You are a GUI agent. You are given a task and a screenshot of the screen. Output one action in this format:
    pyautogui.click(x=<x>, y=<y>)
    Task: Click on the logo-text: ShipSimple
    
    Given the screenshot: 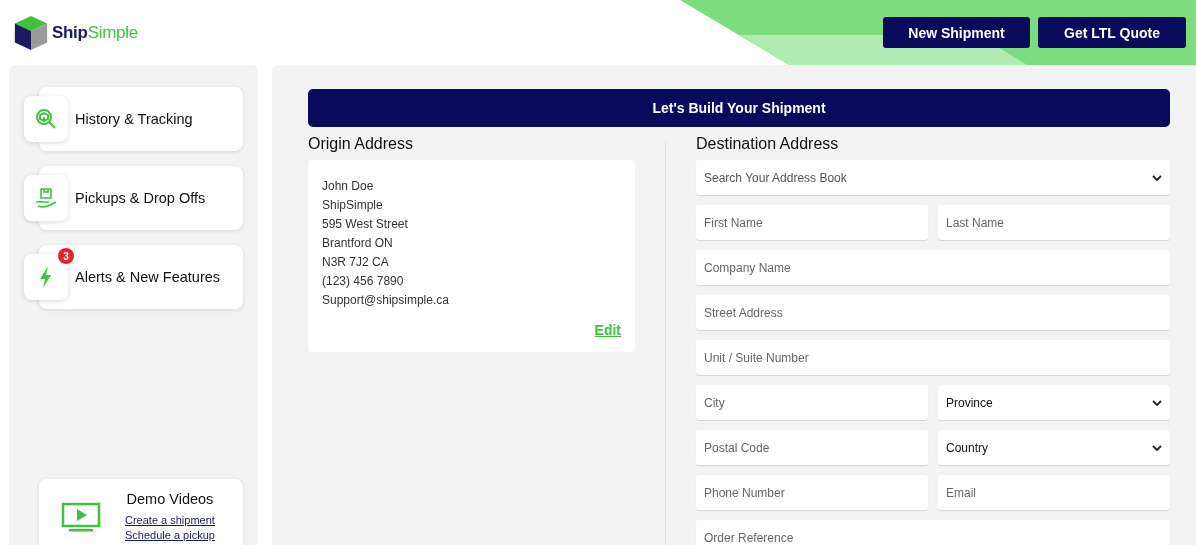 What is the action you would take?
    pyautogui.click(x=95, y=32)
    